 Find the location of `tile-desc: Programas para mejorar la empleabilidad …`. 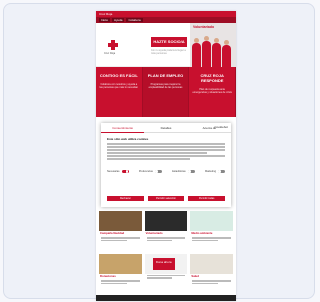

tile-desc: Programas para mejorar la empleabilidad … is located at coordinates (165, 86).